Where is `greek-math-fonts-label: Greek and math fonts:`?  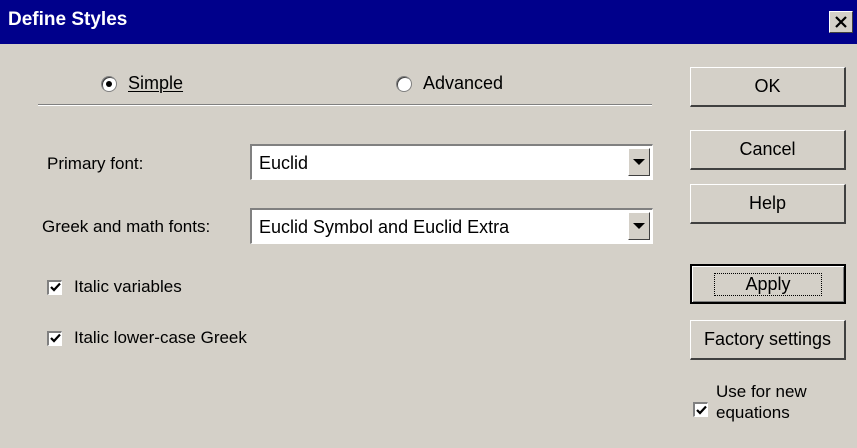 greek-math-fonts-label: Greek and math fonts: is located at coordinates (126, 226).